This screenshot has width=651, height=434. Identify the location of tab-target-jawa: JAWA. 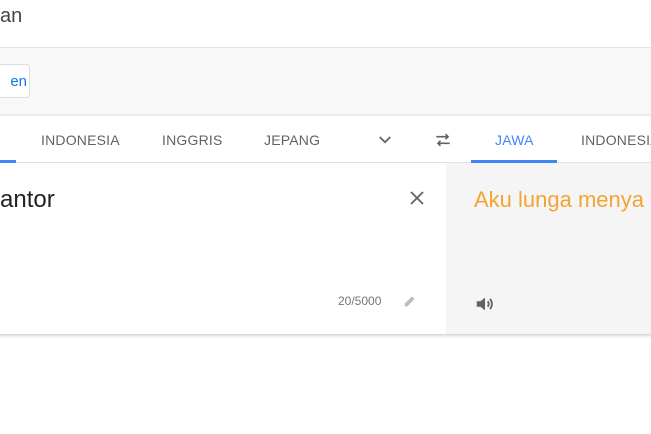
(514, 140).